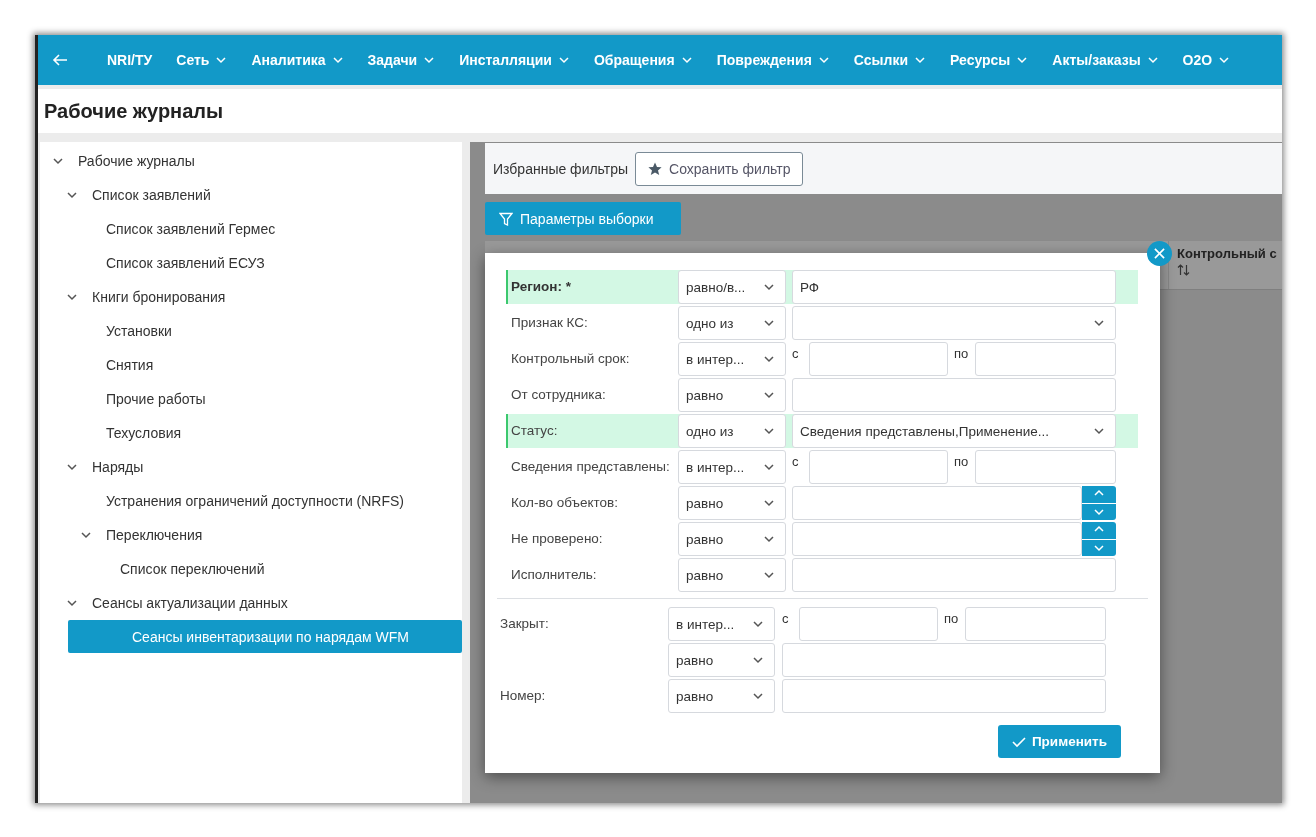 The width and height of the screenshot is (1316, 837). What do you see at coordinates (954, 323) in the screenshot?
I see `value-dropdown` at bounding box center [954, 323].